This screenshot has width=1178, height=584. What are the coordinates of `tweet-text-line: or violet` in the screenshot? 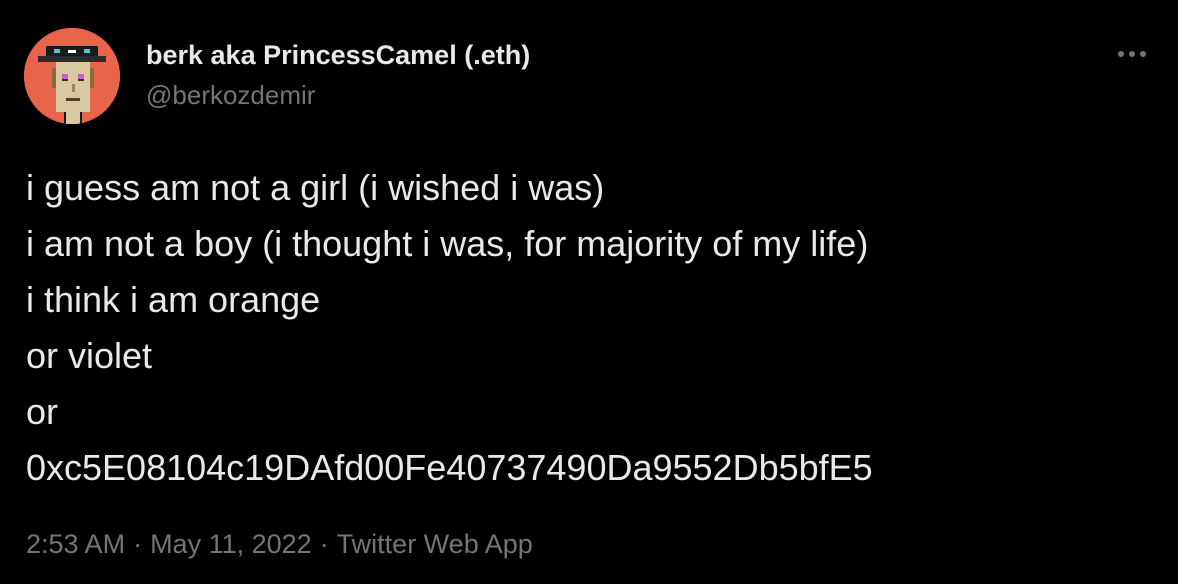 It's located at (89, 355).